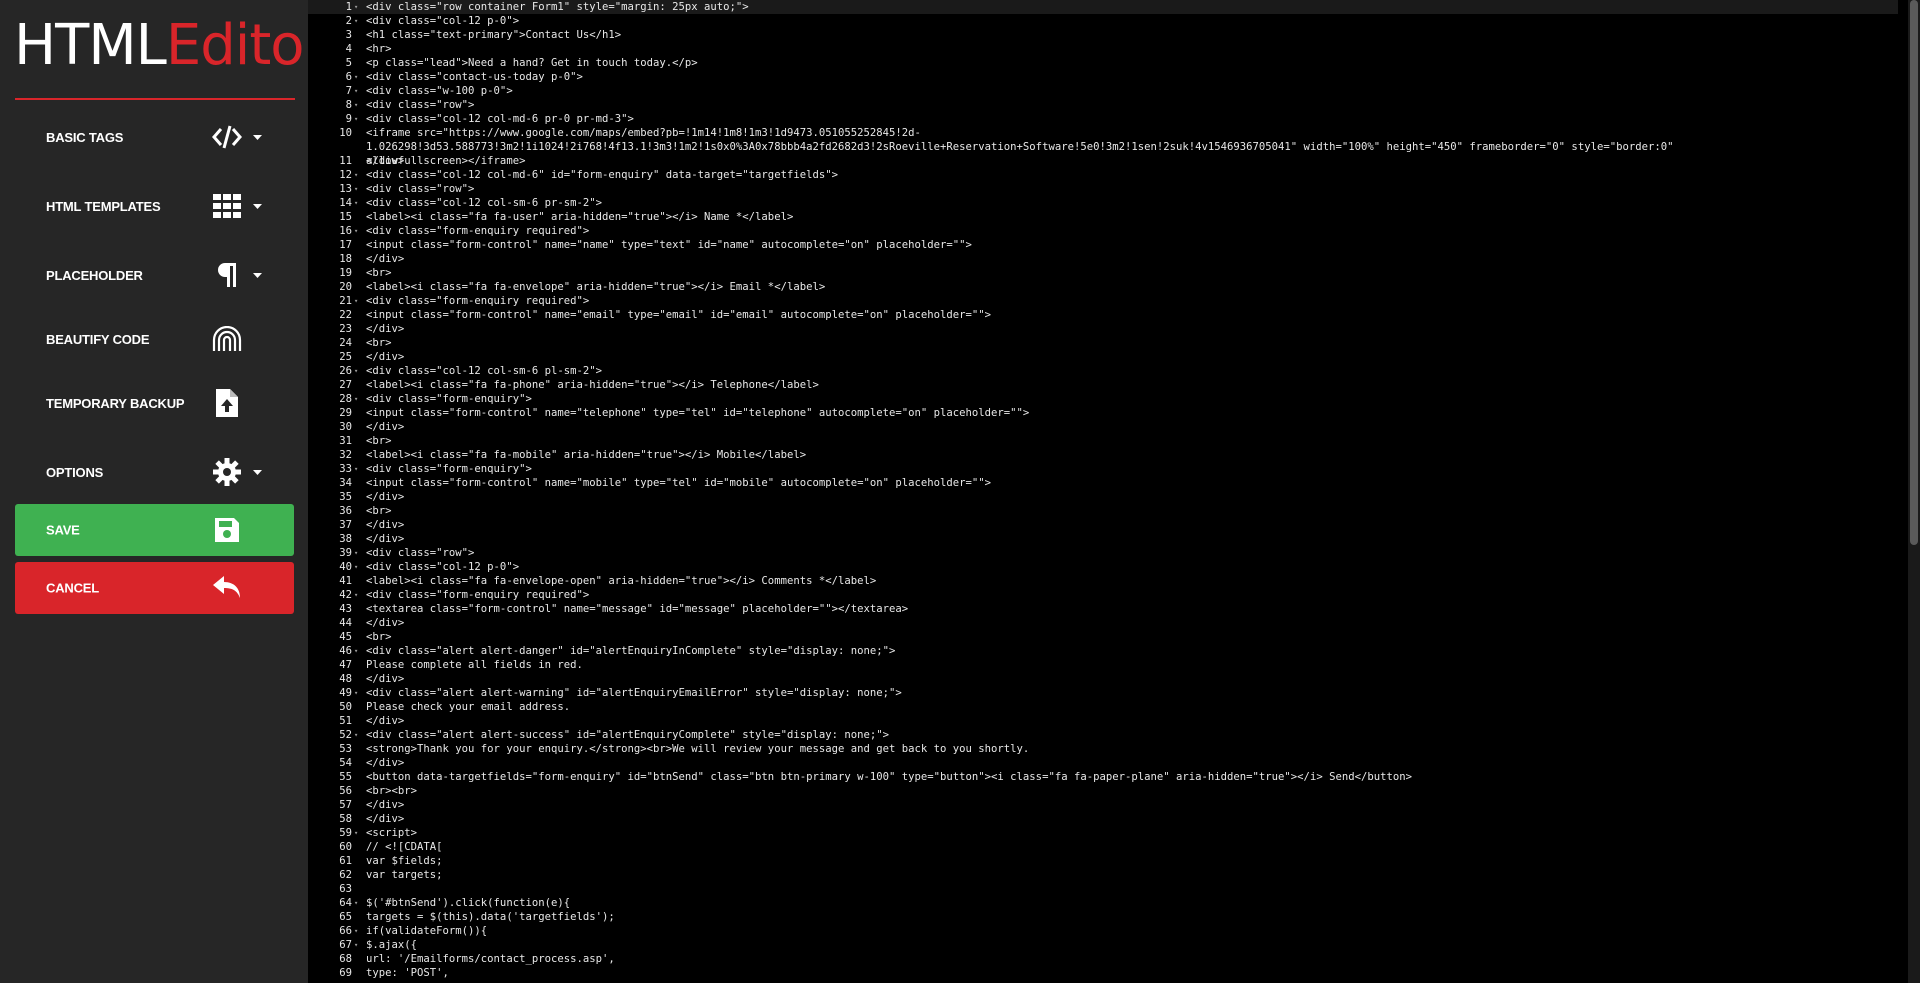 This screenshot has width=1920, height=983. What do you see at coordinates (155, 275) in the screenshot?
I see `menu-placeholder: PLACEHOLDER` at bounding box center [155, 275].